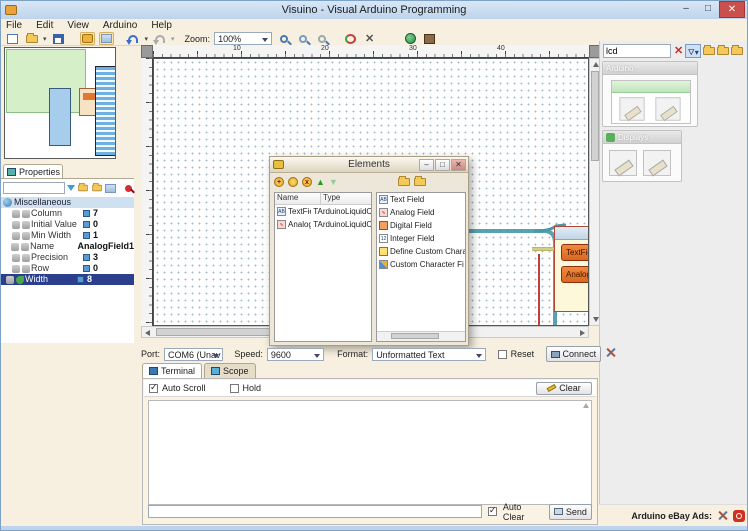  I want to click on column-type: Type, so click(330, 198).